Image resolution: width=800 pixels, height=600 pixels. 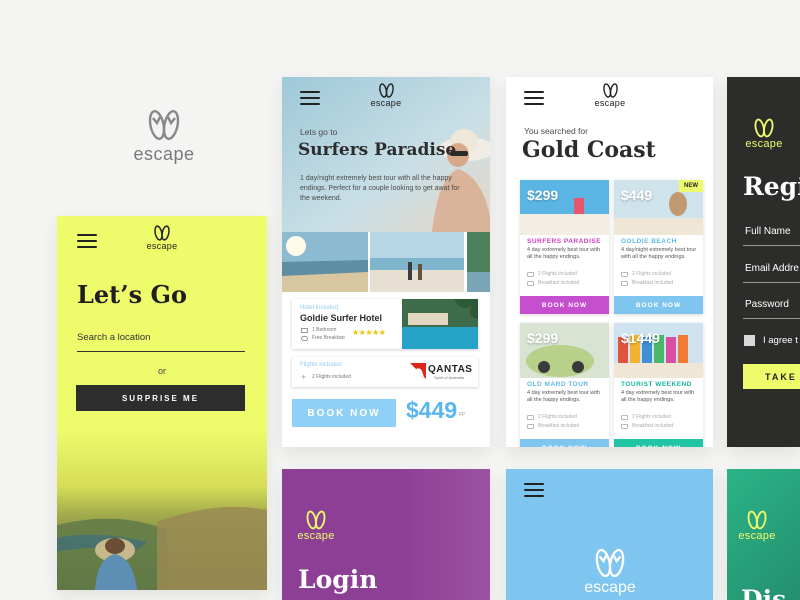 I want to click on plane-icon: ✈, so click(x=304, y=378).